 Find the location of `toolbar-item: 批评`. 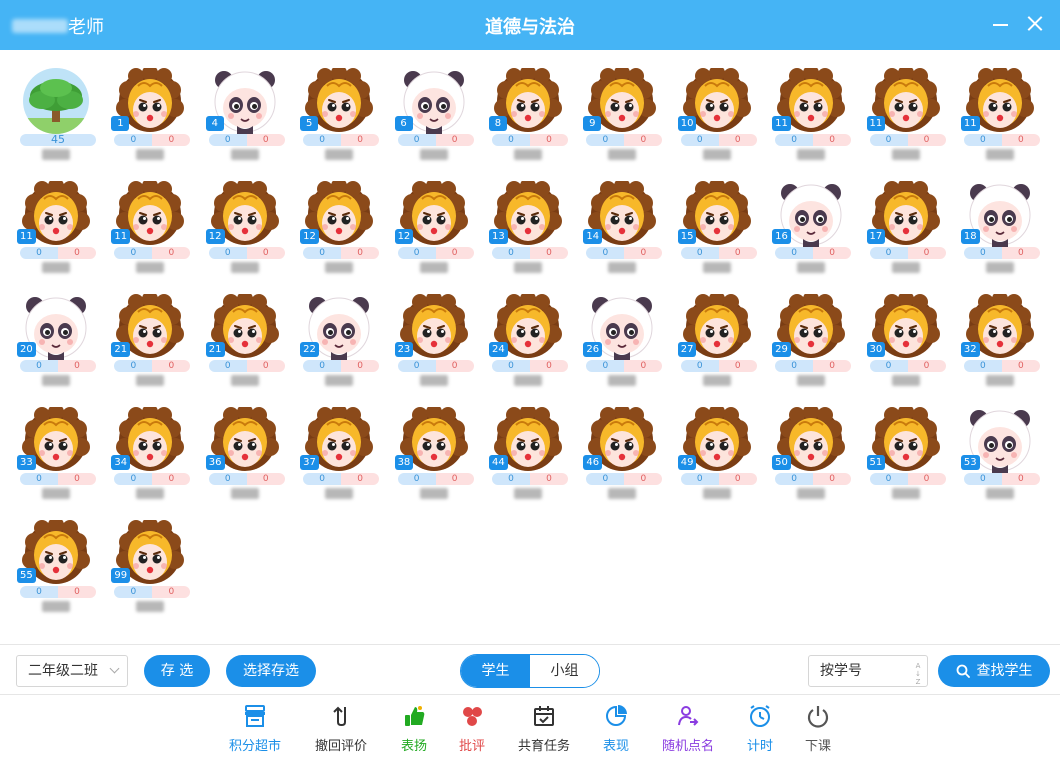

toolbar-item: 批评 is located at coordinates (472, 731).